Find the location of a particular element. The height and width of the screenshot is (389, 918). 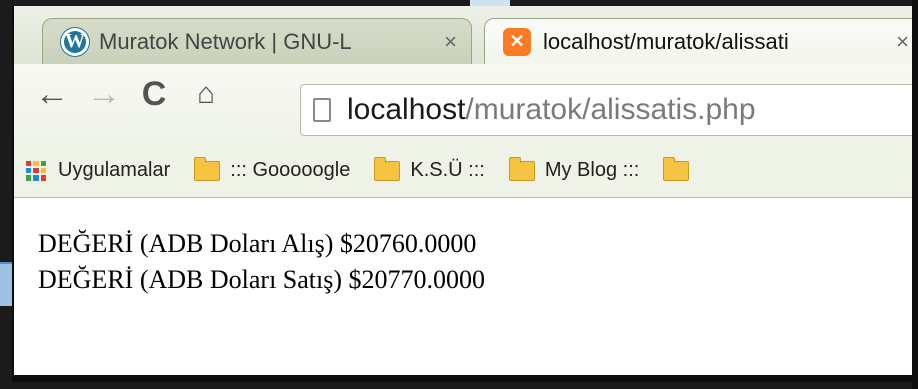

bookmark-folder-gooooogle: ::: Gooooogle is located at coordinates (272, 169).